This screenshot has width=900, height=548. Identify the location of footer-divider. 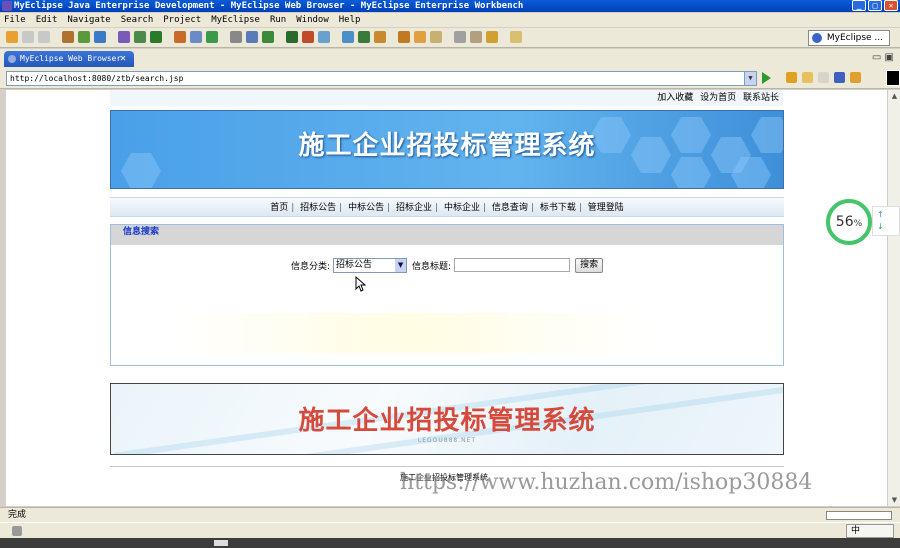
(447, 466).